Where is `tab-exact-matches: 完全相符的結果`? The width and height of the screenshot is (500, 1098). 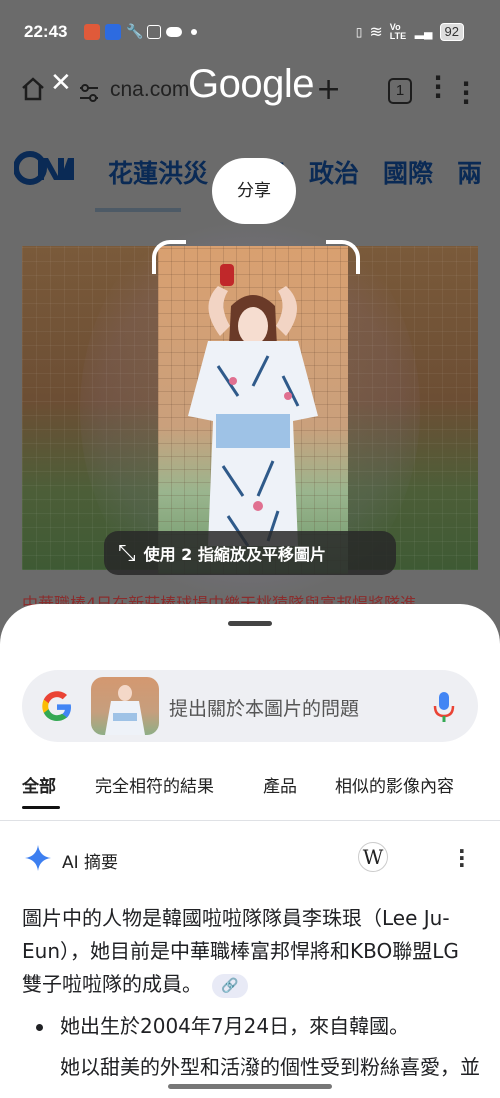
tab-exact-matches: 完全相符的結果 is located at coordinates (154, 784).